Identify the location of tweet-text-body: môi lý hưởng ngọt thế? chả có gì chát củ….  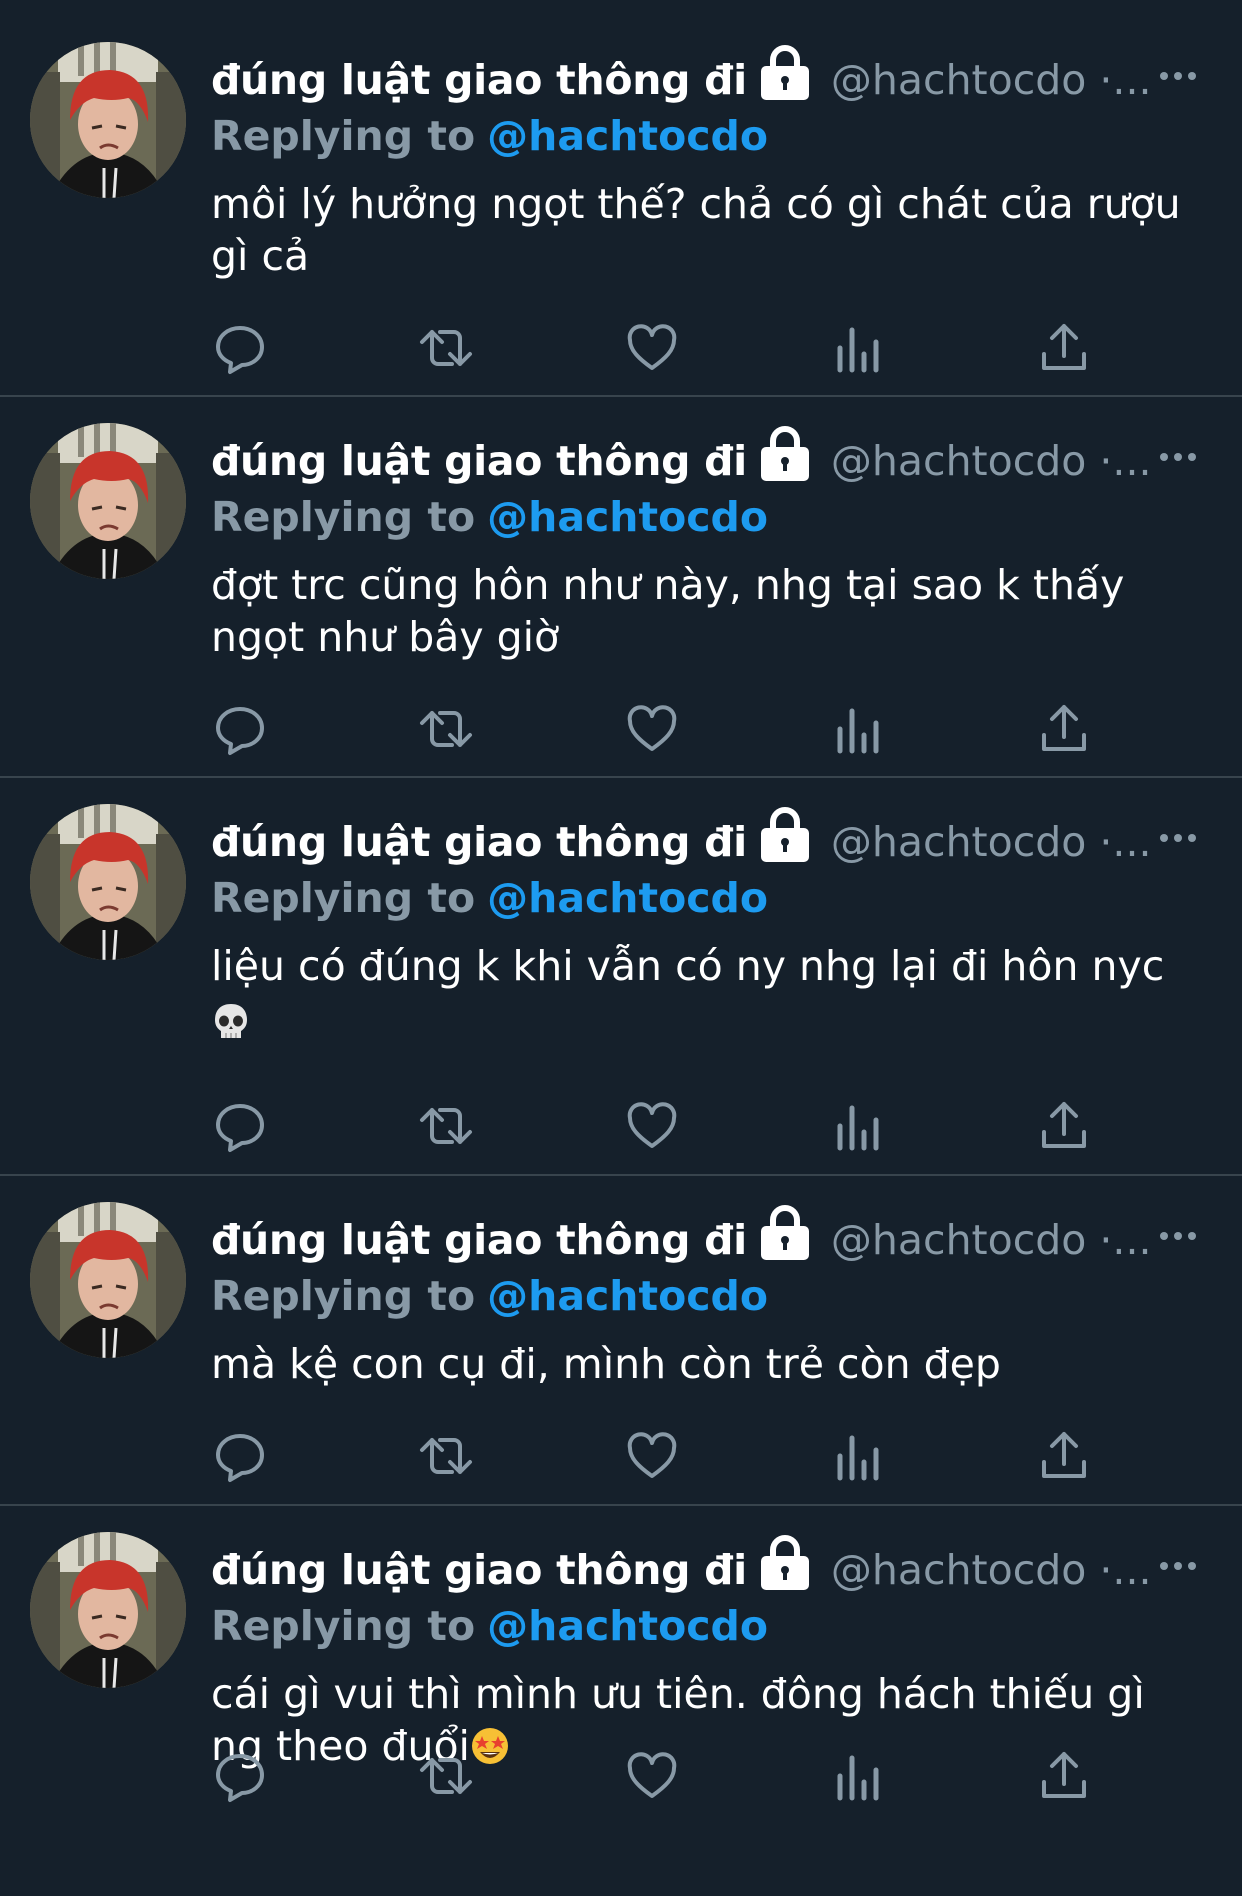
(696, 230).